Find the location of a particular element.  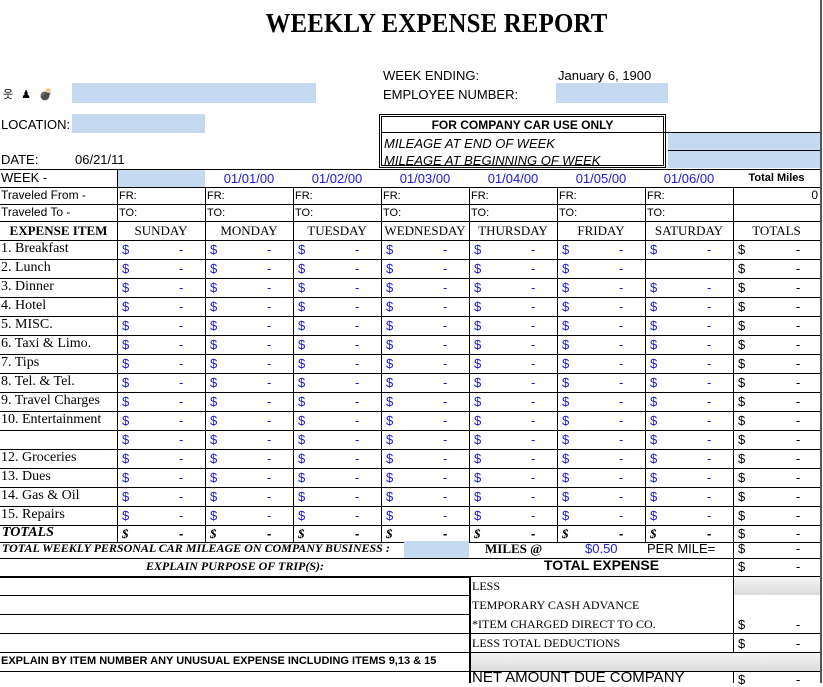

week-date: 01/01/00 is located at coordinates (249, 178).